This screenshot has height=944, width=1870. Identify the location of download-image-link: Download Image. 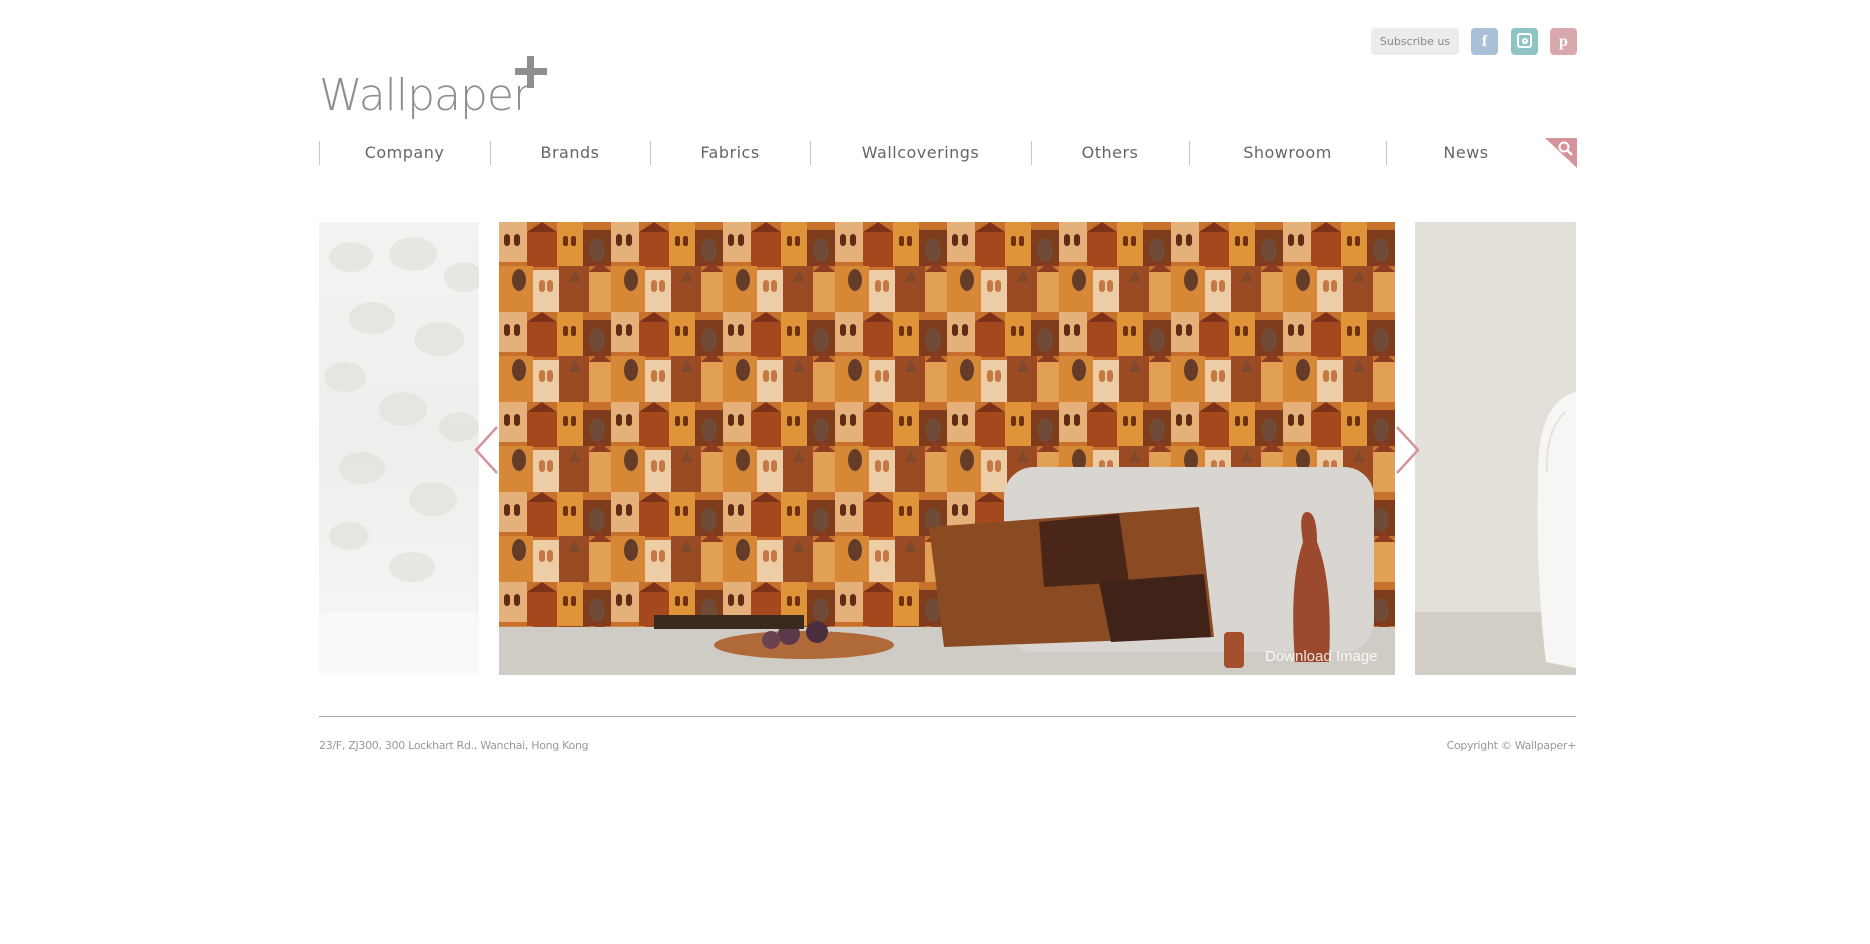
(1321, 656).